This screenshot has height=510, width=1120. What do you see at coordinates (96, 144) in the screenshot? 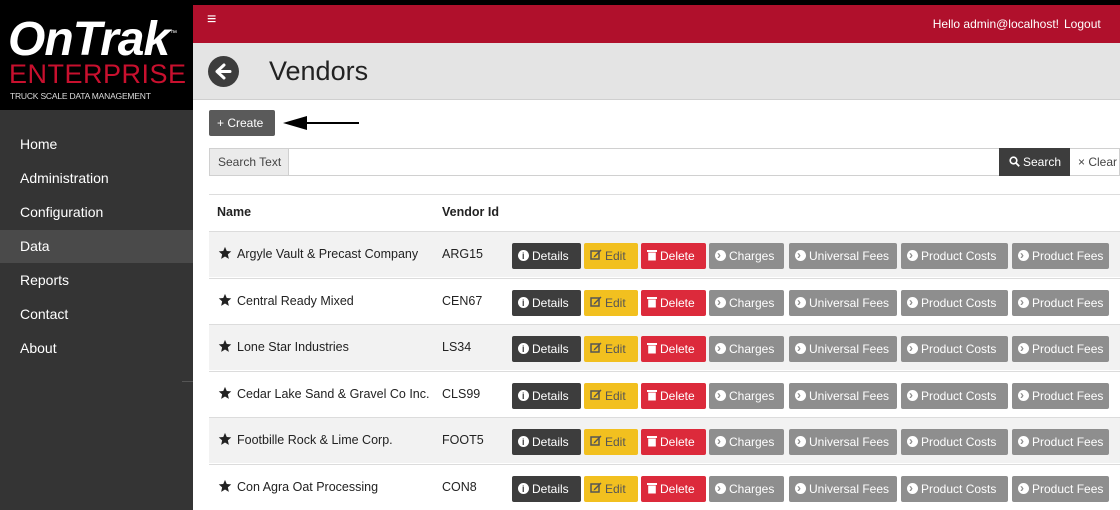
I see `sidebar-item-home: Home` at bounding box center [96, 144].